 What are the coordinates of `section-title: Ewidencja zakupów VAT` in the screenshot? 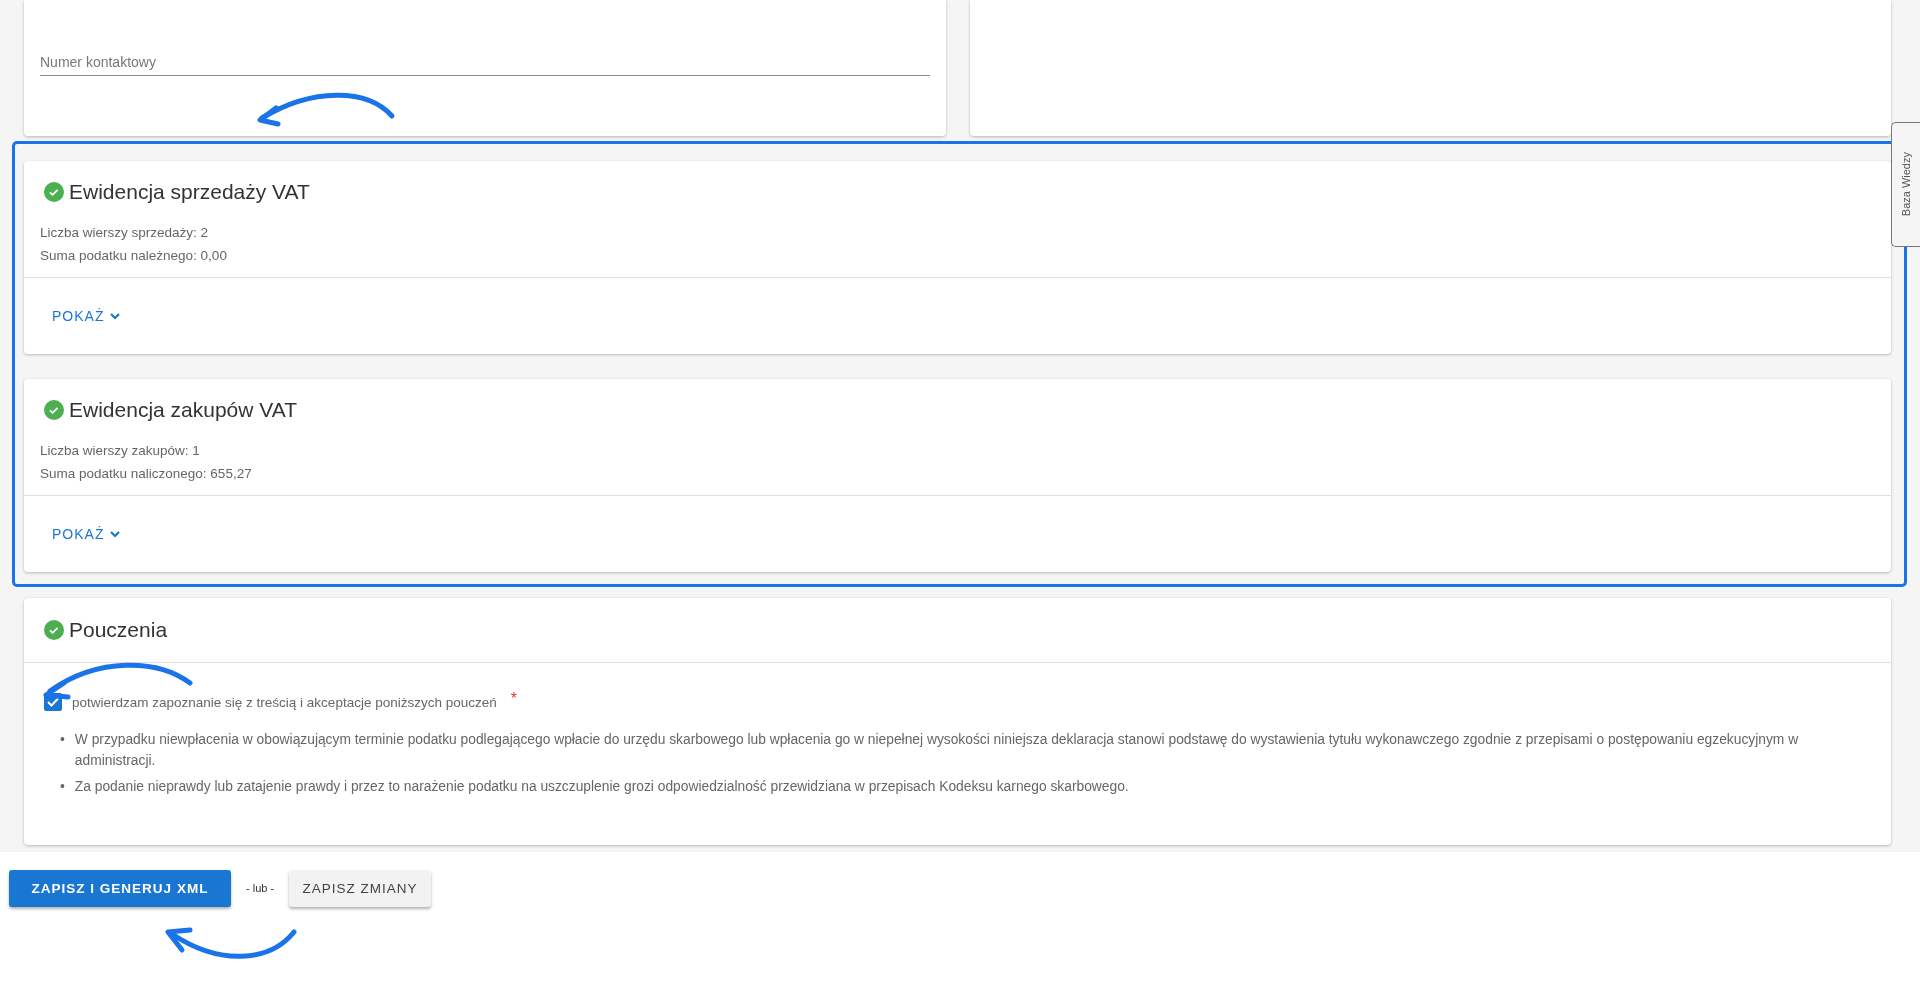 It's located at (183, 410).